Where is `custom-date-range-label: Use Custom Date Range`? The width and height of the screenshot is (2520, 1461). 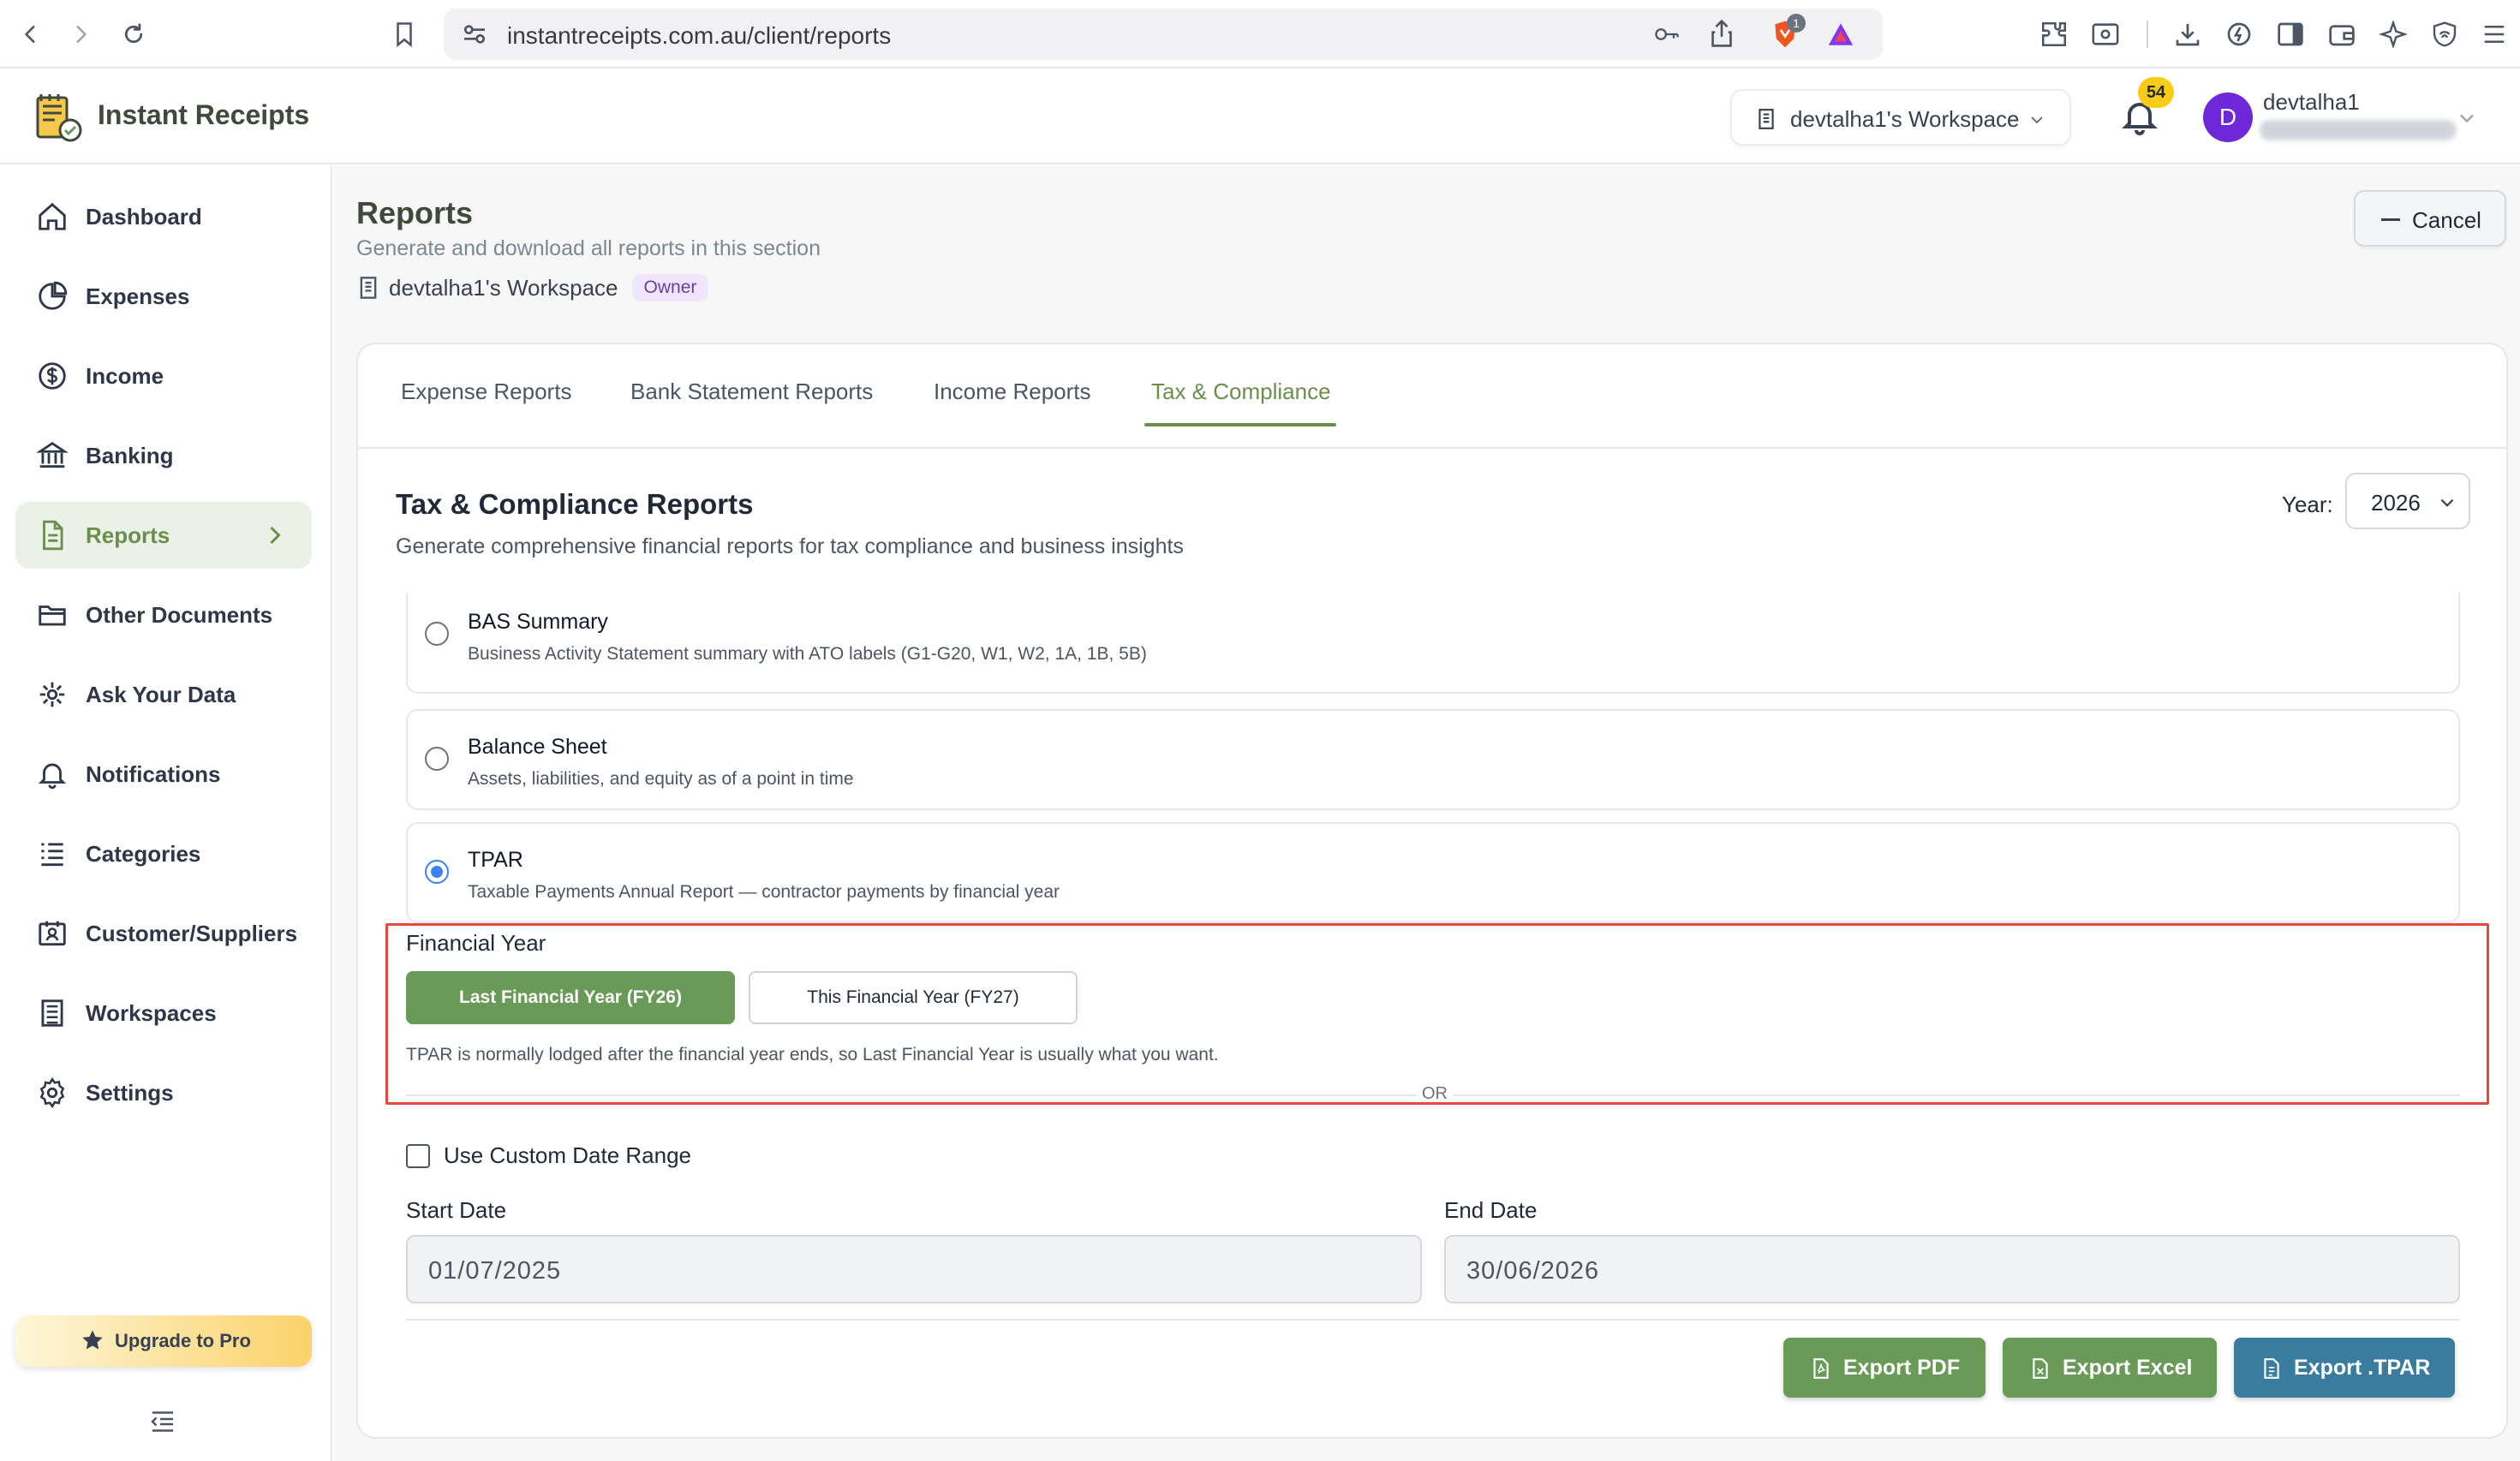
custom-date-range-label: Use Custom Date Range is located at coordinates (568, 1155).